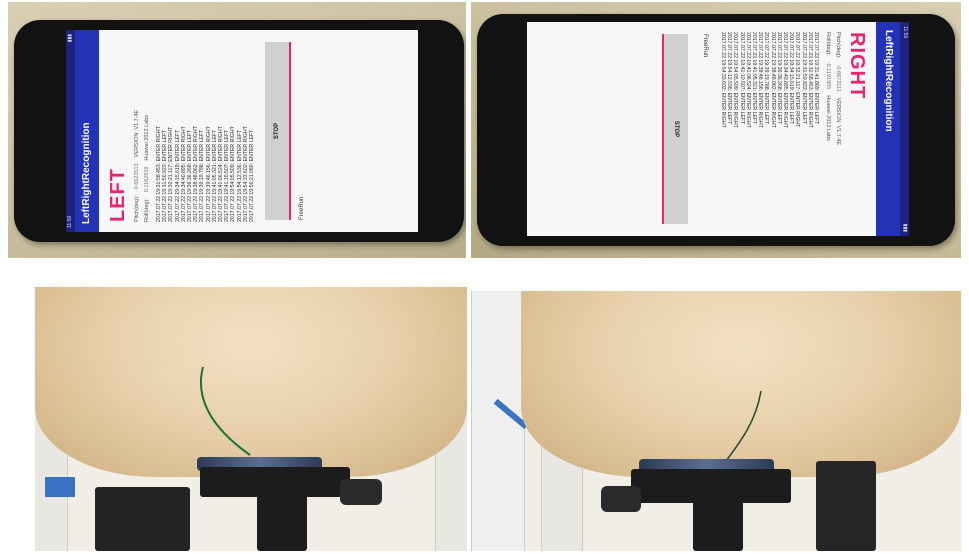  I want to click on pitch-row: Pitch(deg): 0.6623513 VERSION: V1.7.4E, so click(137, 131).